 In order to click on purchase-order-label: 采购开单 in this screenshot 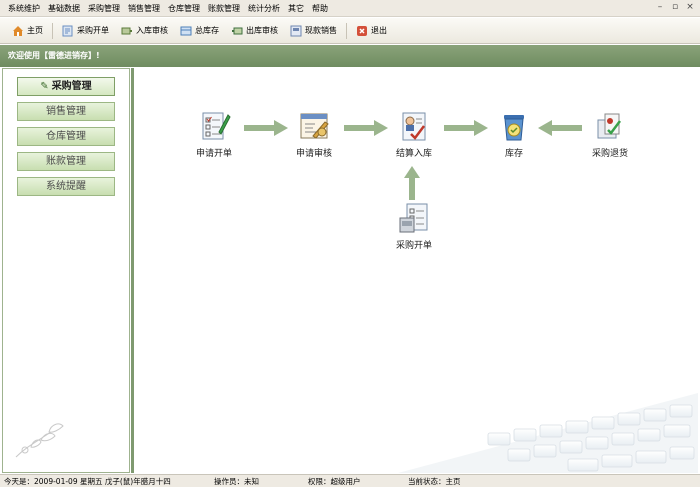, I will do `click(93, 30)`.